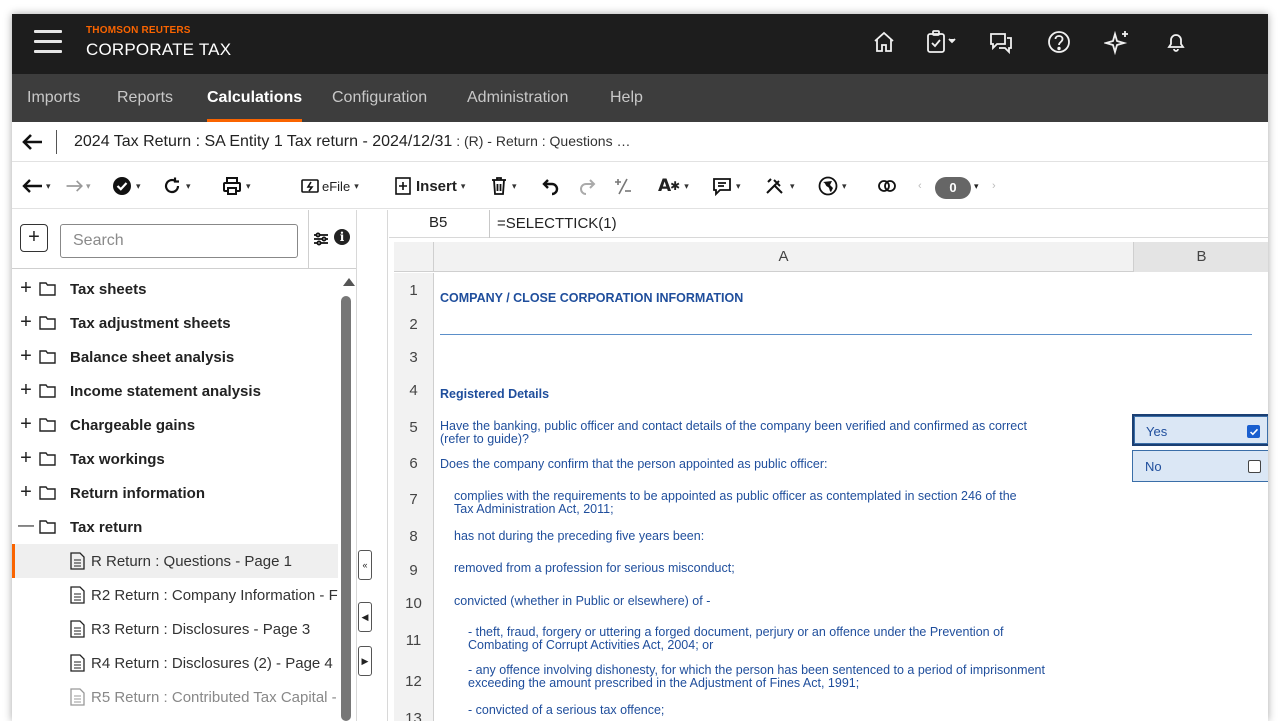 This screenshot has width=1280, height=721. I want to click on nav-help: Help, so click(626, 98).